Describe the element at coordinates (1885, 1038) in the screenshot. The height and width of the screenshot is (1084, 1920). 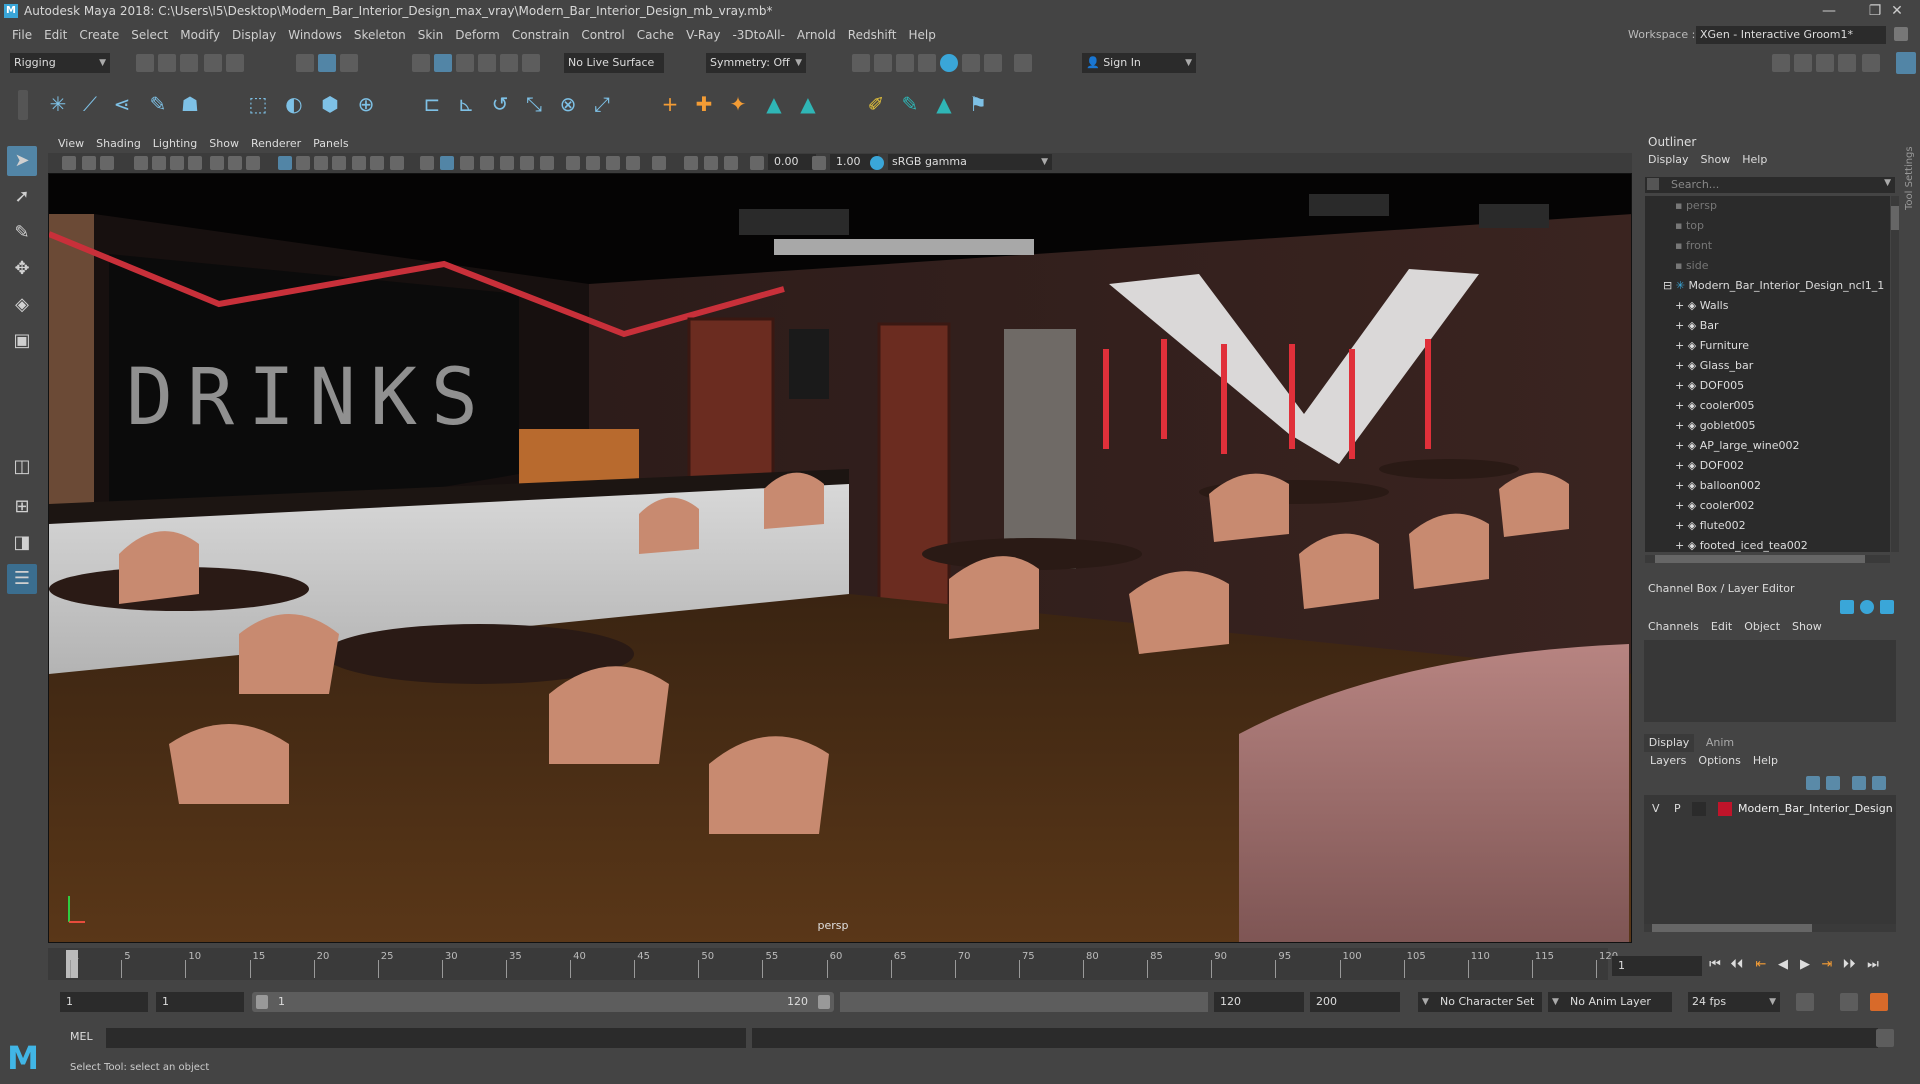
I see `script-editor-icon` at that location.